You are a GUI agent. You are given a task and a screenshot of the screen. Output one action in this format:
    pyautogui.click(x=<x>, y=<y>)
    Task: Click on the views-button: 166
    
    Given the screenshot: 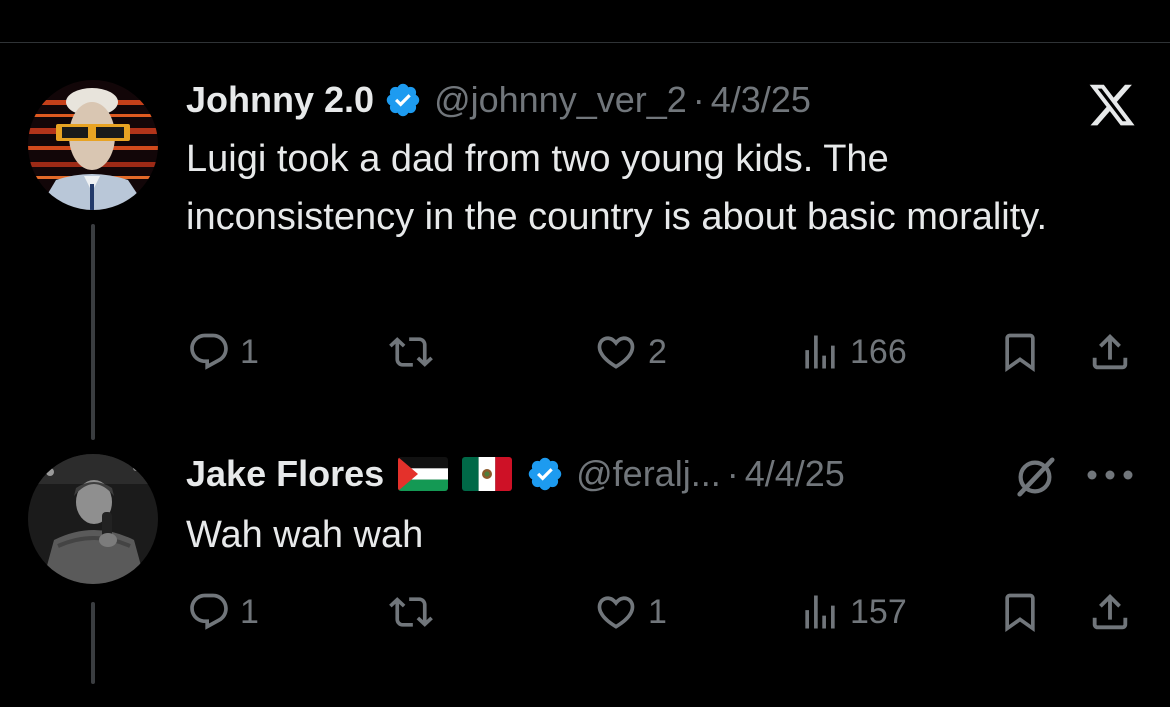 What is the action you would take?
    pyautogui.click(x=852, y=352)
    